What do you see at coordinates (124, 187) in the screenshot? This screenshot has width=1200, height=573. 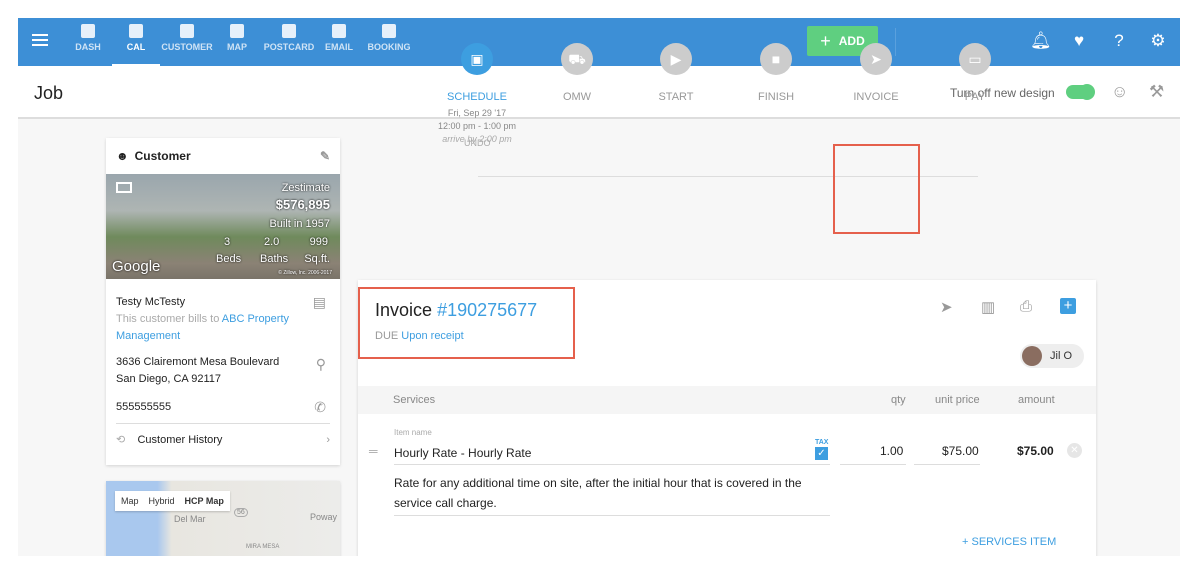 I see `streetview-icon` at bounding box center [124, 187].